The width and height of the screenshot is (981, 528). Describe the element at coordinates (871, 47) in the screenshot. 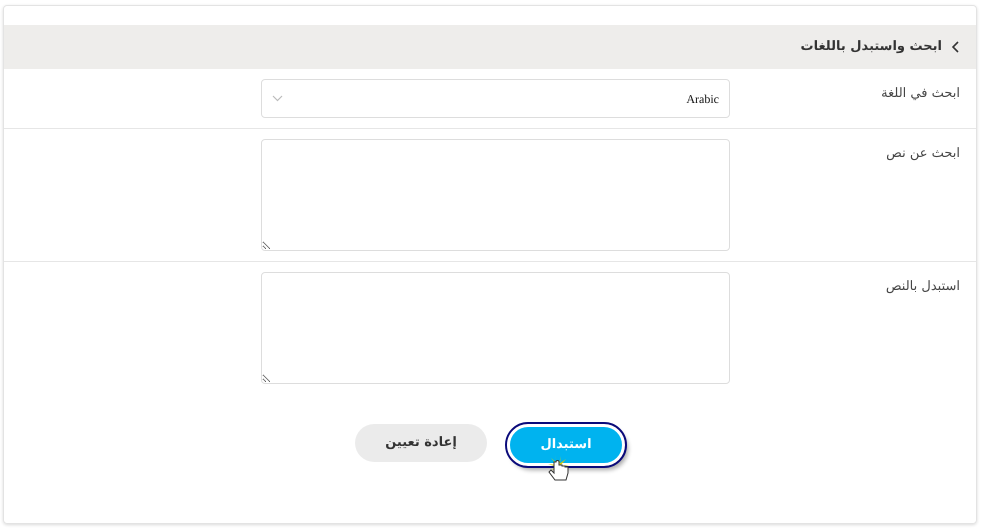

I see `panel-title: ابحث واستبدل باللغات` at that location.